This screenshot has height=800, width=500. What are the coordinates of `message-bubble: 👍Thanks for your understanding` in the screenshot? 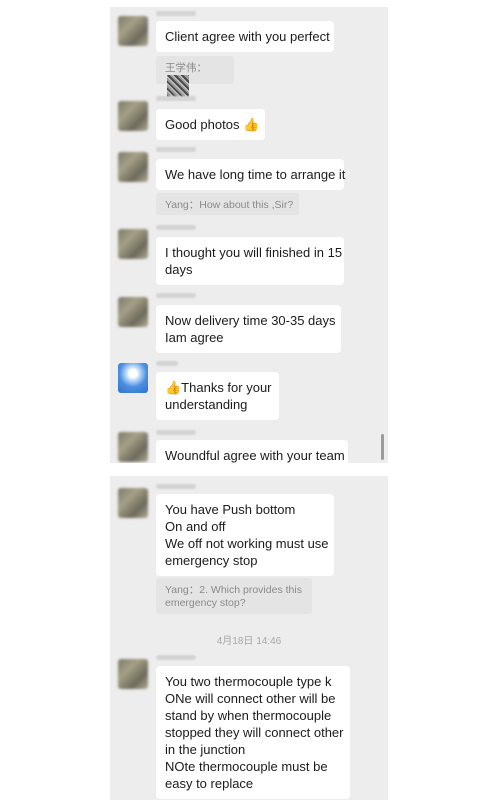 It's located at (217, 396).